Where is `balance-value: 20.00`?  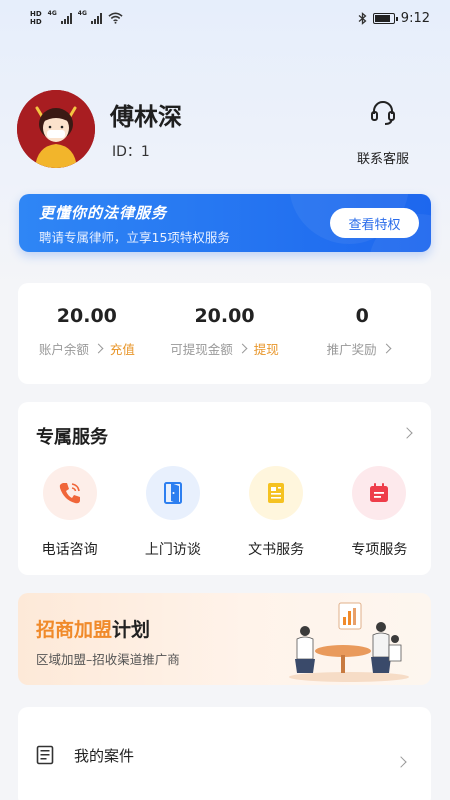
balance-value: 20.00 is located at coordinates (86, 316).